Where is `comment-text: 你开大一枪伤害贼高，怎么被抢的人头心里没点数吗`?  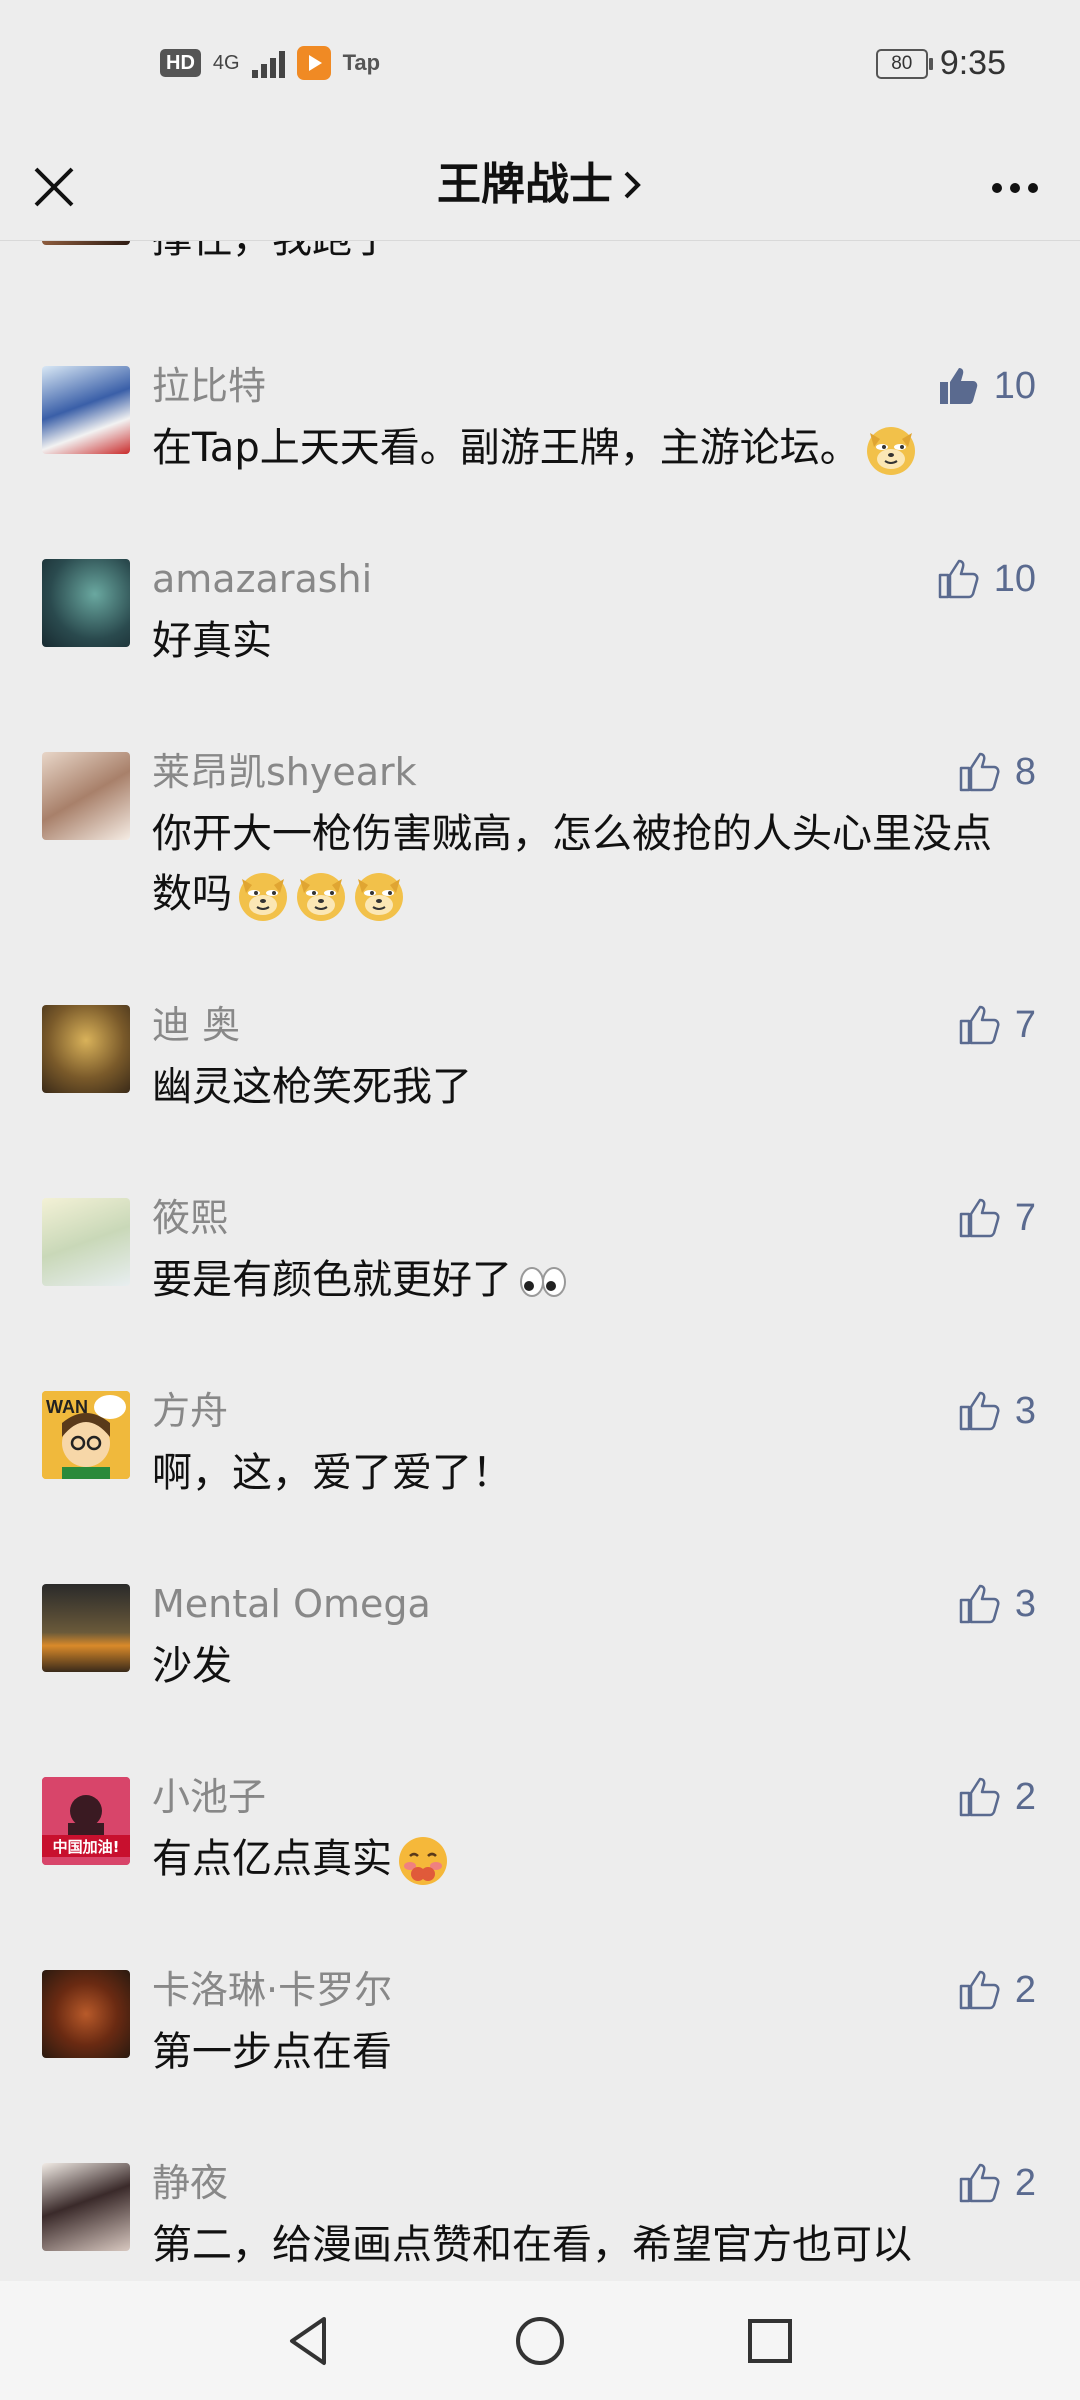 comment-text: 你开大一枪伤害贼高，怎么被抢的人头心里没点数吗 is located at coordinates (582, 864).